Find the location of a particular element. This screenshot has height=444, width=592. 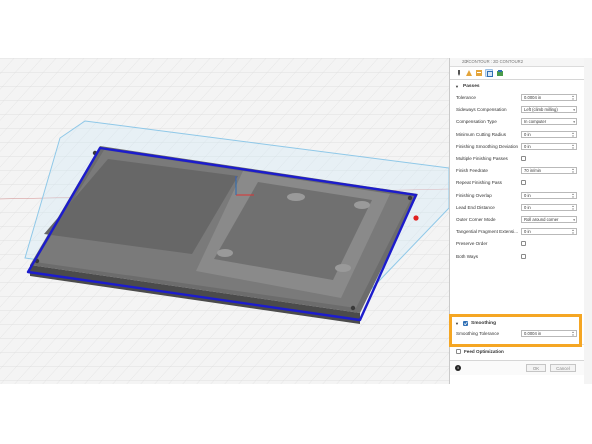

param-label: Minimum Cutting Radius is located at coordinates (481, 134).